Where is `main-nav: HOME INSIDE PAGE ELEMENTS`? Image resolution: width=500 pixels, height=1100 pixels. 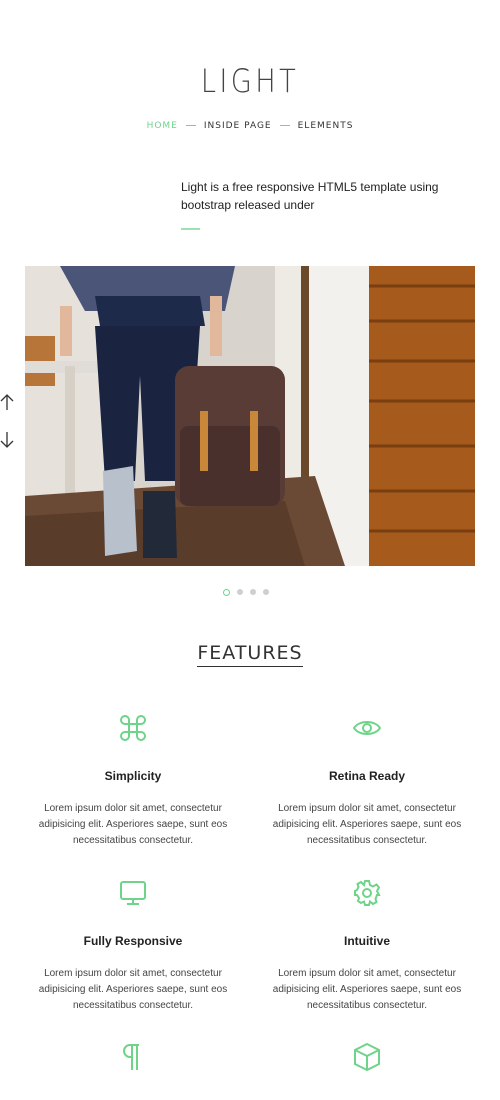
main-nav: HOME INSIDE PAGE ELEMENTS is located at coordinates (250, 126).